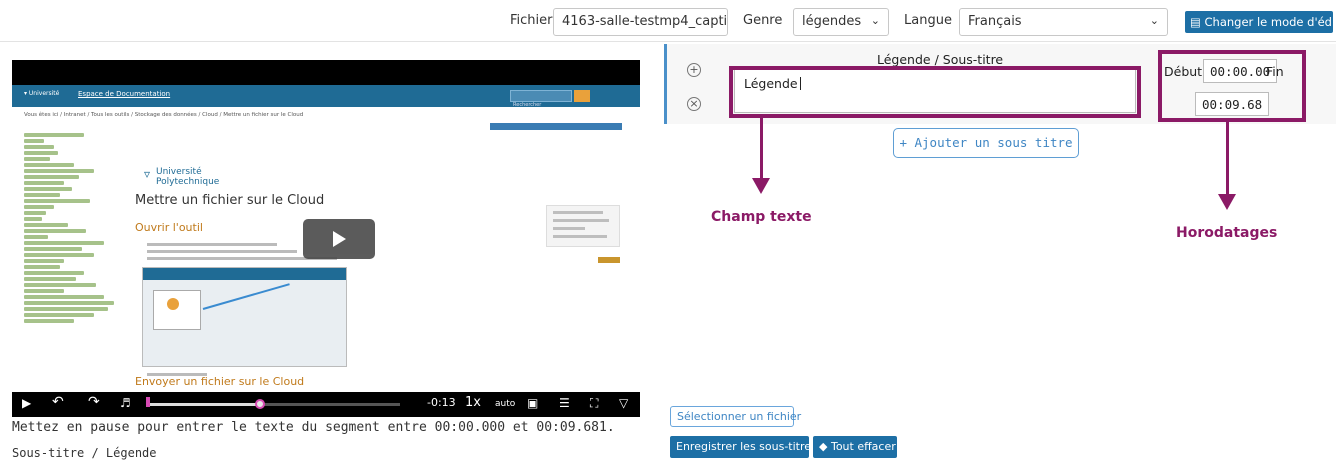 The height and width of the screenshot is (461, 1336). I want to click on subtitle-section-label: Sous-titre / Légende, so click(84, 453).